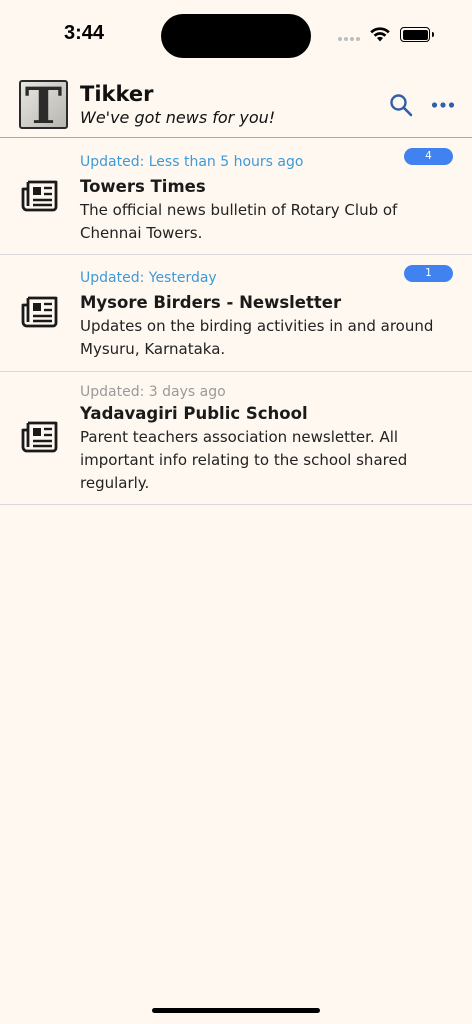 Image resolution: width=472 pixels, height=1024 pixels. Describe the element at coordinates (84, 33) in the screenshot. I see `status-time: 3:44` at that location.